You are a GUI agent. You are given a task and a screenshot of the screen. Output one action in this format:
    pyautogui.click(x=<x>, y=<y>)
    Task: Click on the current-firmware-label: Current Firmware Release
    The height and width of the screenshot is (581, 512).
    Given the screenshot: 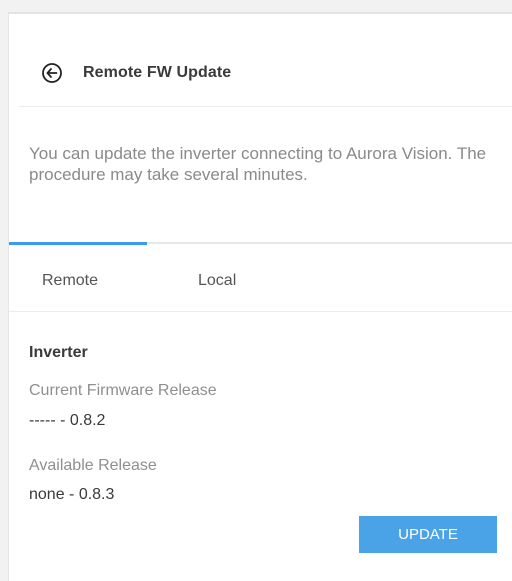 What is the action you would take?
    pyautogui.click(x=123, y=390)
    